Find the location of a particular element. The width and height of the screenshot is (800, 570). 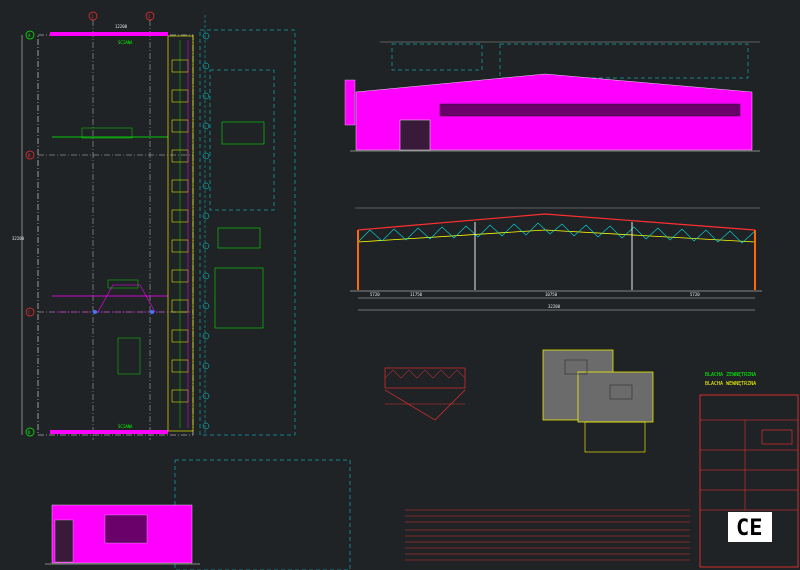

section-dim-2: 11750 is located at coordinates (416, 294).